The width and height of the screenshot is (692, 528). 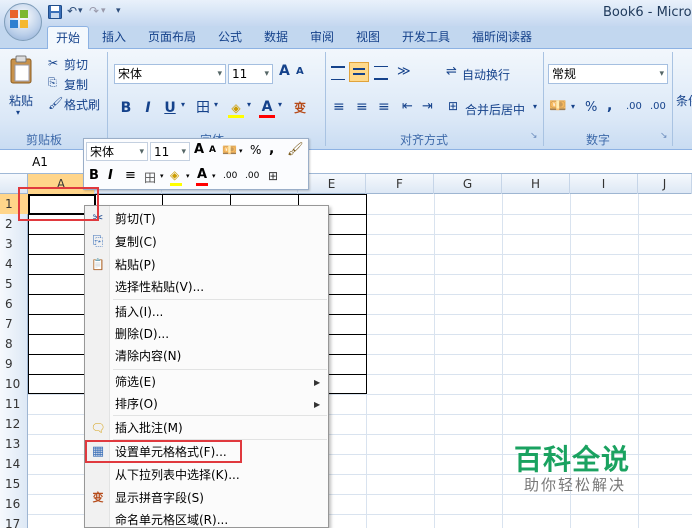 What do you see at coordinates (684, 100) in the screenshot?
I see `conditional-format-button: 条件` at bounding box center [684, 100].